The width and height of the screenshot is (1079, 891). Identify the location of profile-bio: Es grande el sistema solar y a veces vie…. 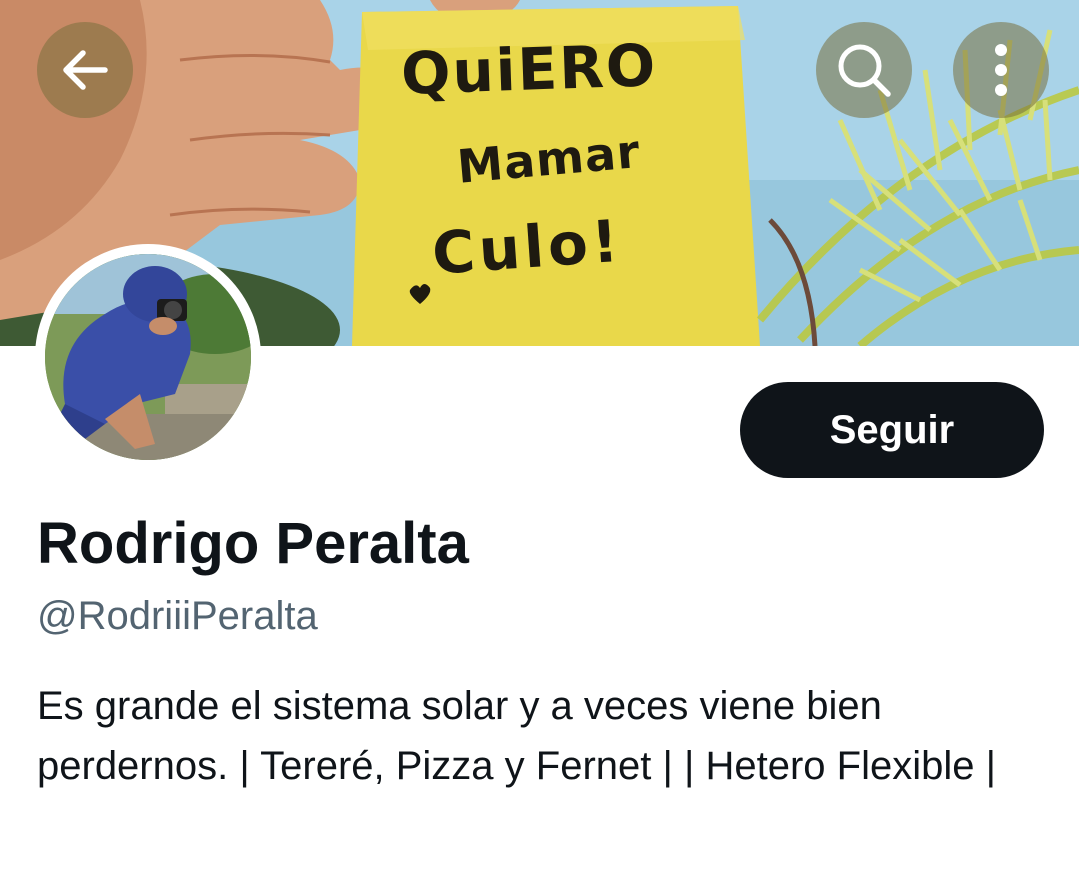
(517, 736).